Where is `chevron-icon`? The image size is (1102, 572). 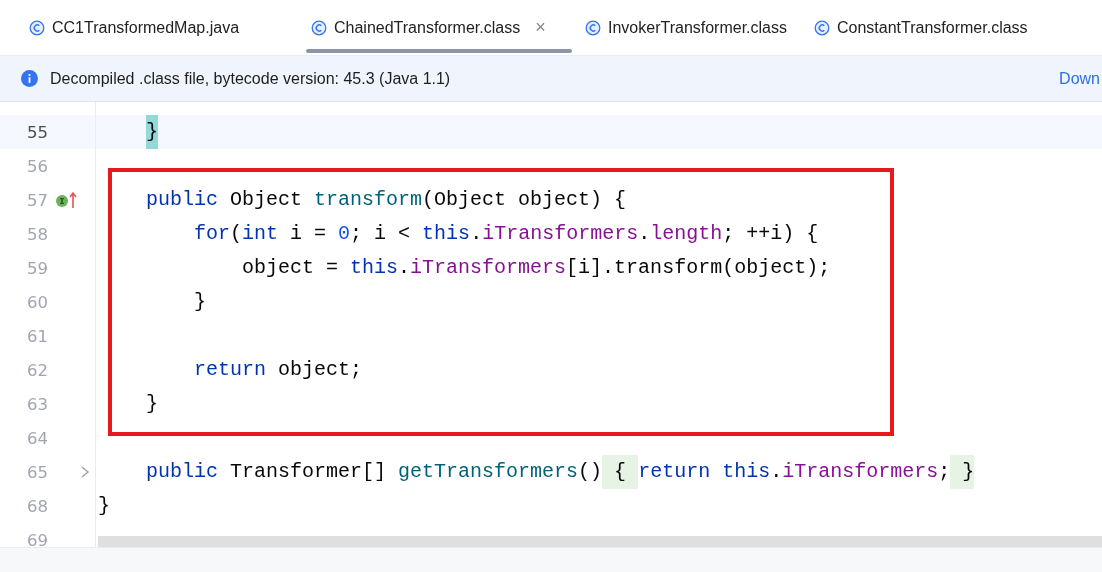
chevron-icon is located at coordinates (85, 472).